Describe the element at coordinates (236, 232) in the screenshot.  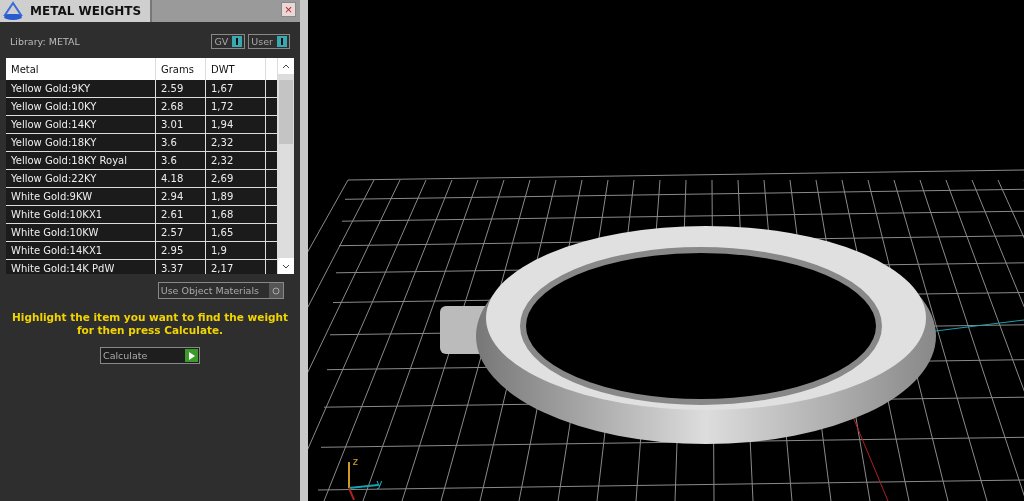
I see `table-cell: 1,65` at that location.